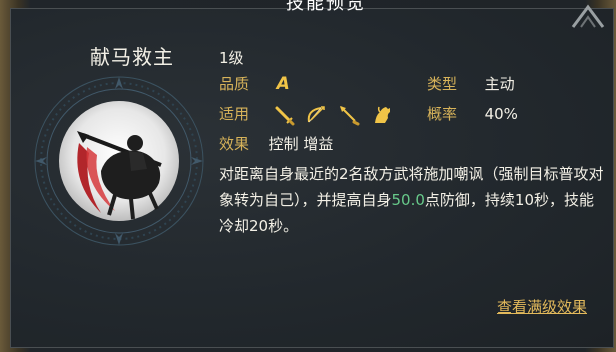  What do you see at coordinates (499, 84) in the screenshot?
I see `type-value: 主动` at bounding box center [499, 84].